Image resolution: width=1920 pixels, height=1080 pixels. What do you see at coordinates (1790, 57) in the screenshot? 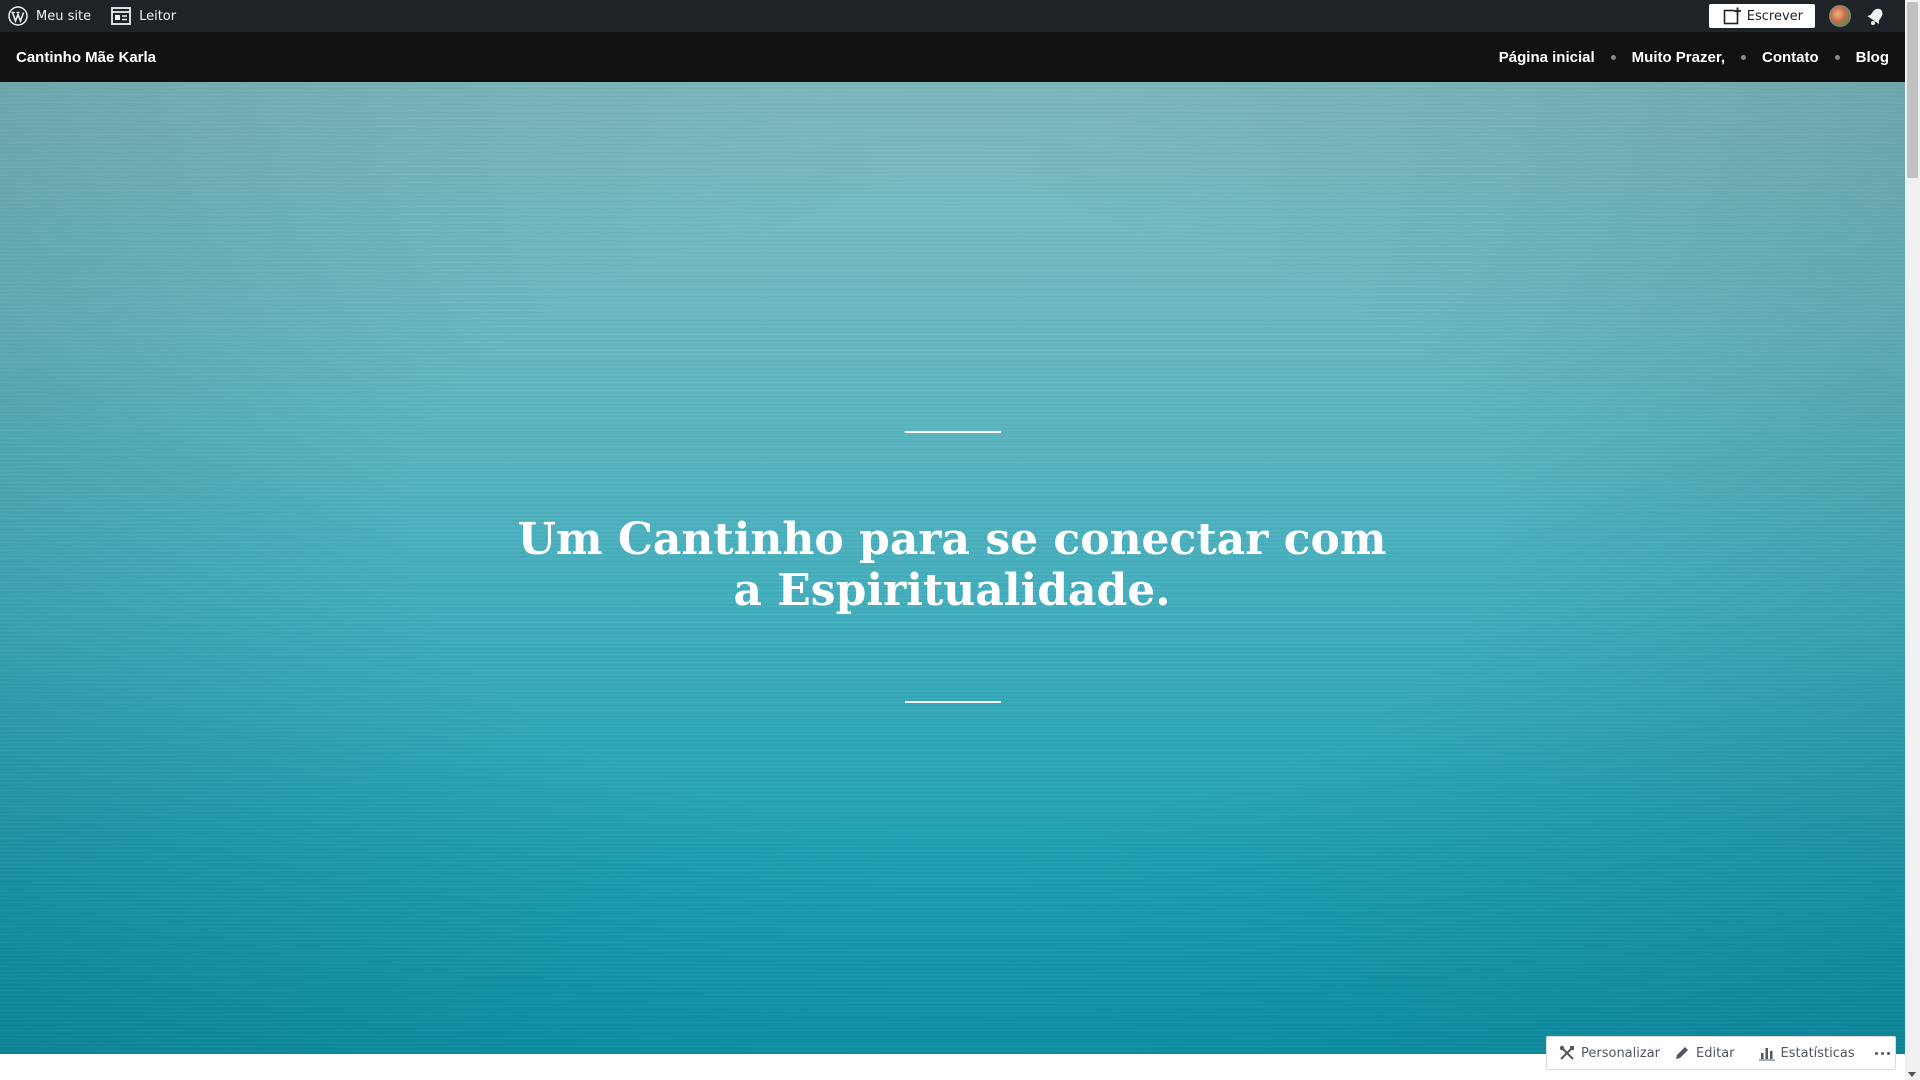
I see `nav-link-contact: Contato` at bounding box center [1790, 57].